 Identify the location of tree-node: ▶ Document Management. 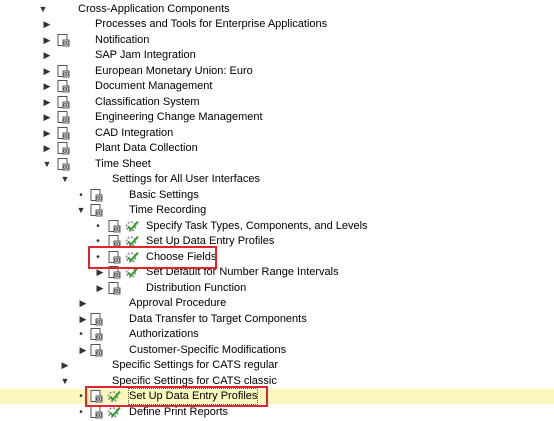
(277, 86).